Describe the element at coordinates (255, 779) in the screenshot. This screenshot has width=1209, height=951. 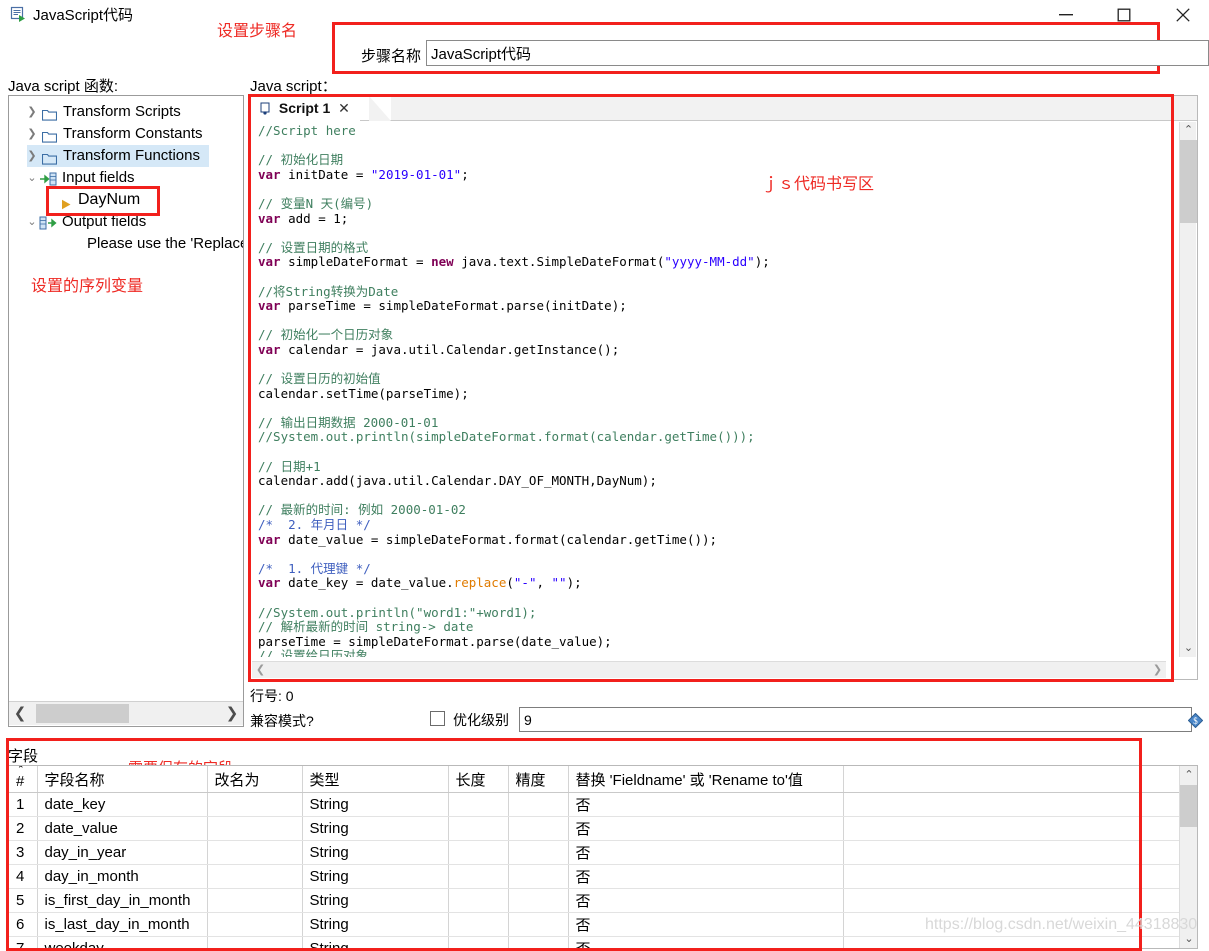
I see `column-header-rename: 改名为` at that location.